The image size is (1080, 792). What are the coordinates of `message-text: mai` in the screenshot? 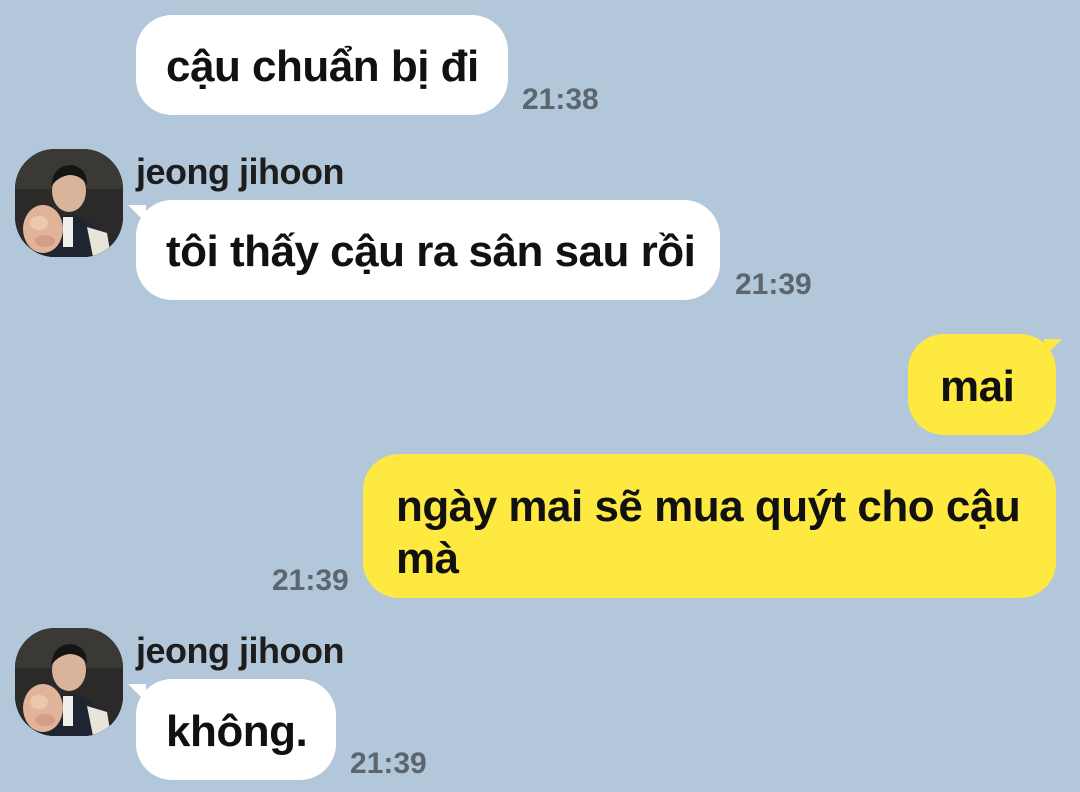 It's located at (977, 386).